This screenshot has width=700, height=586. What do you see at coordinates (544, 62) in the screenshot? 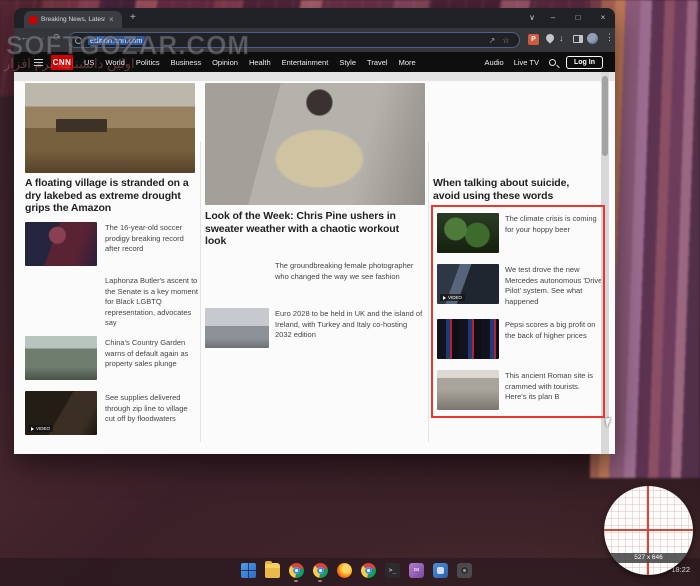
I see `cnn-nav-right: Audio Live TV Log In` at bounding box center [544, 62].